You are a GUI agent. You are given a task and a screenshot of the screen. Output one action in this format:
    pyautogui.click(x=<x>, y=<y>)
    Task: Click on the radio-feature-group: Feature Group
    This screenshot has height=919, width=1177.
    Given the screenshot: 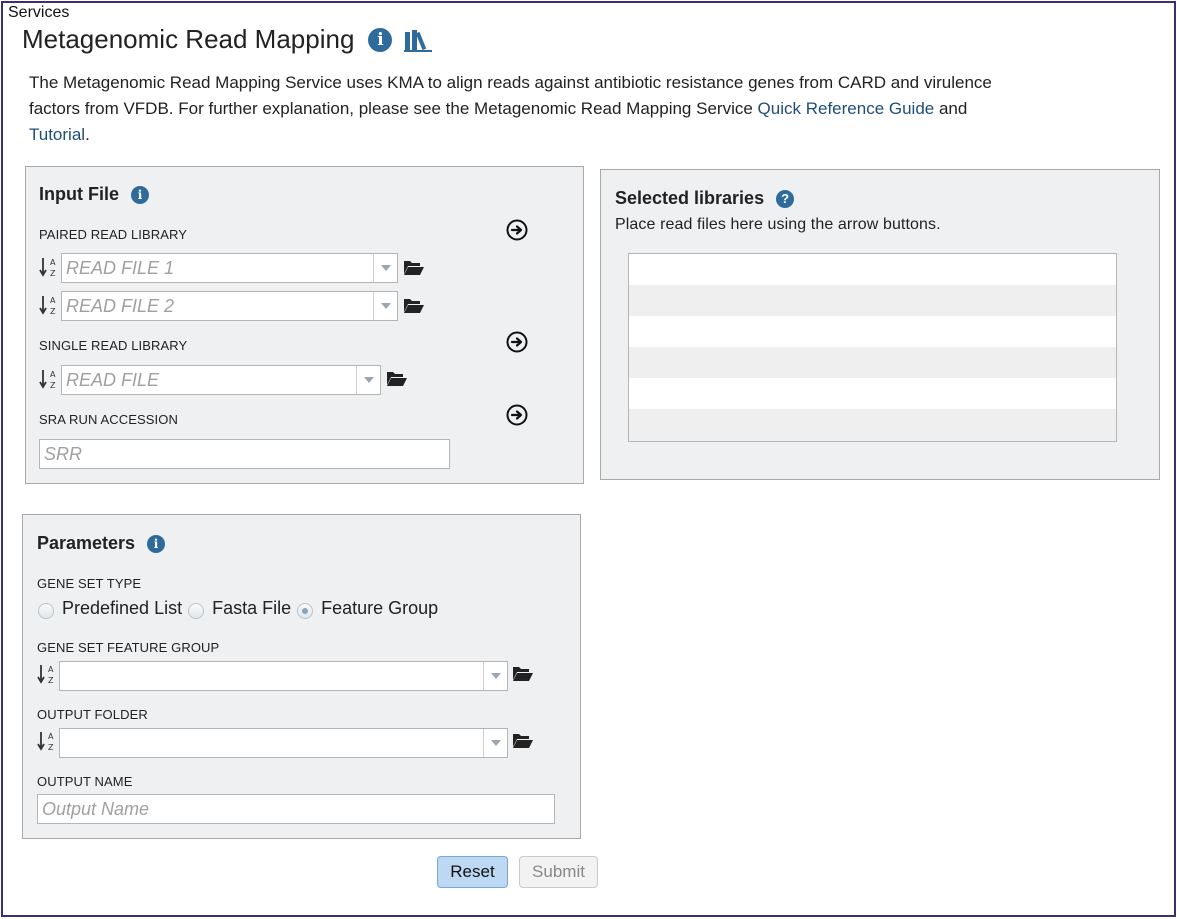 What is the action you would take?
    pyautogui.click(x=367, y=608)
    